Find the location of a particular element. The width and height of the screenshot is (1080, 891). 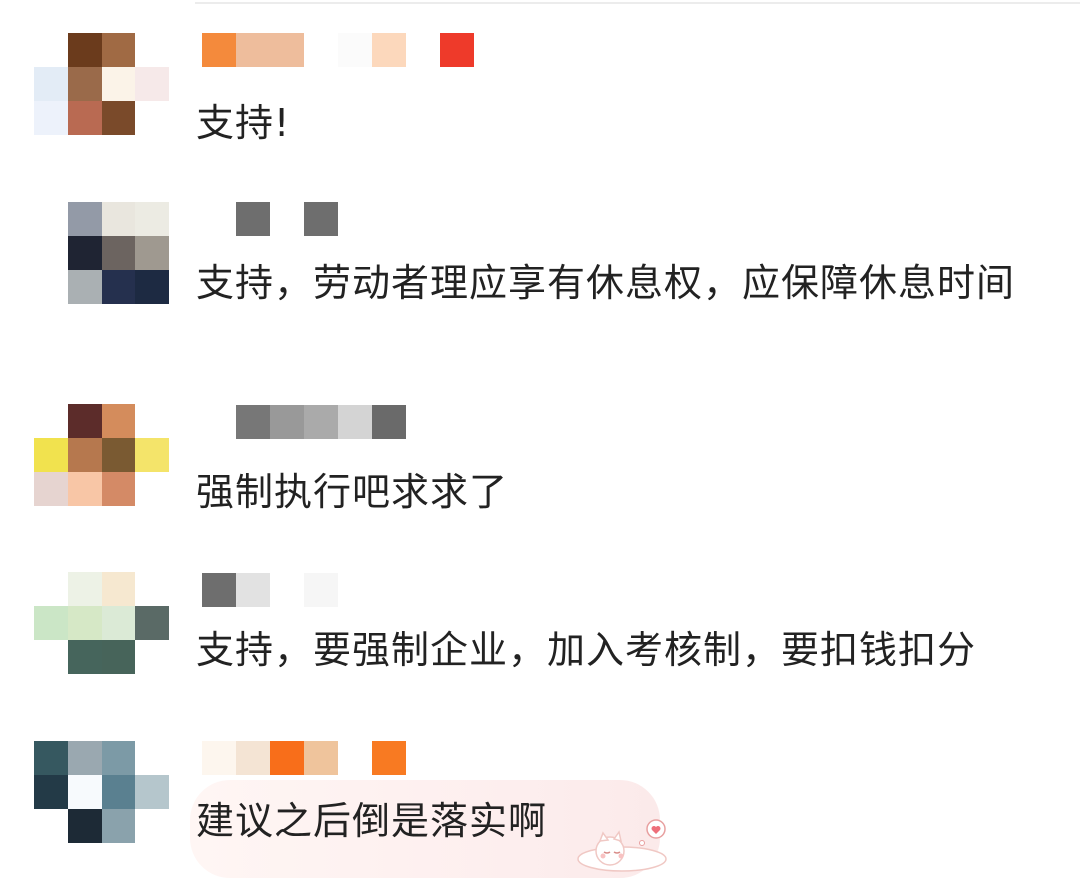

comment-text: 支持，劳动者理应享有休息权，应保障休息时间 is located at coordinates (606, 283).